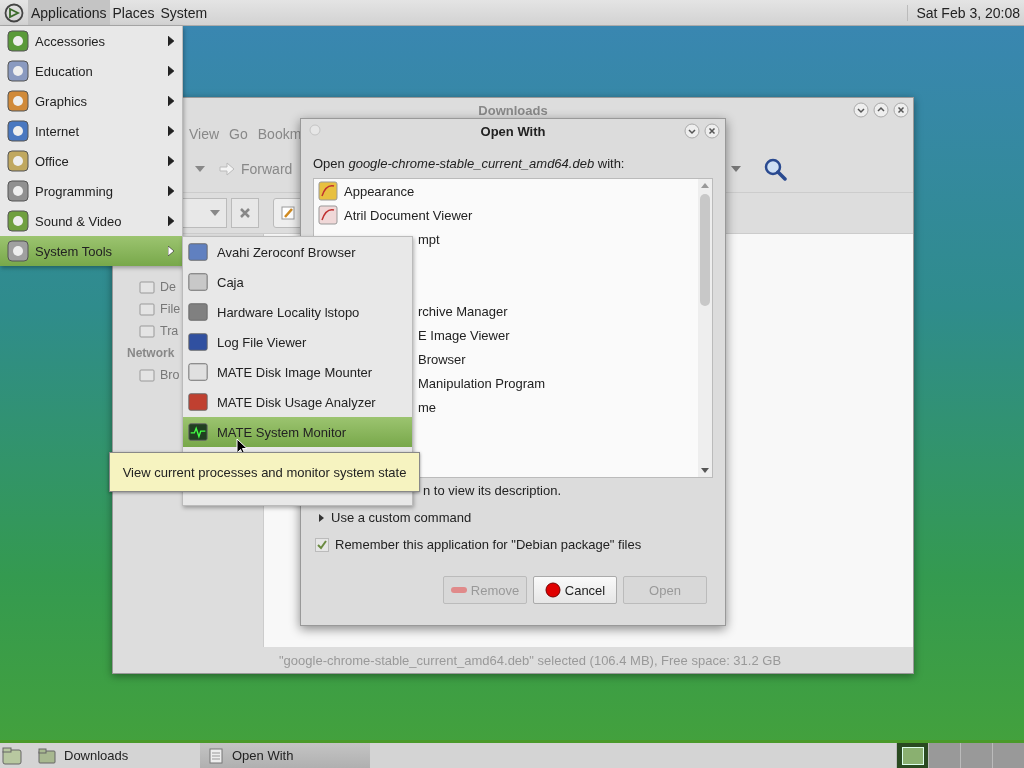 This screenshot has width=1024, height=768. Describe the element at coordinates (458, 590) in the screenshot. I see `minus-icon` at that location.